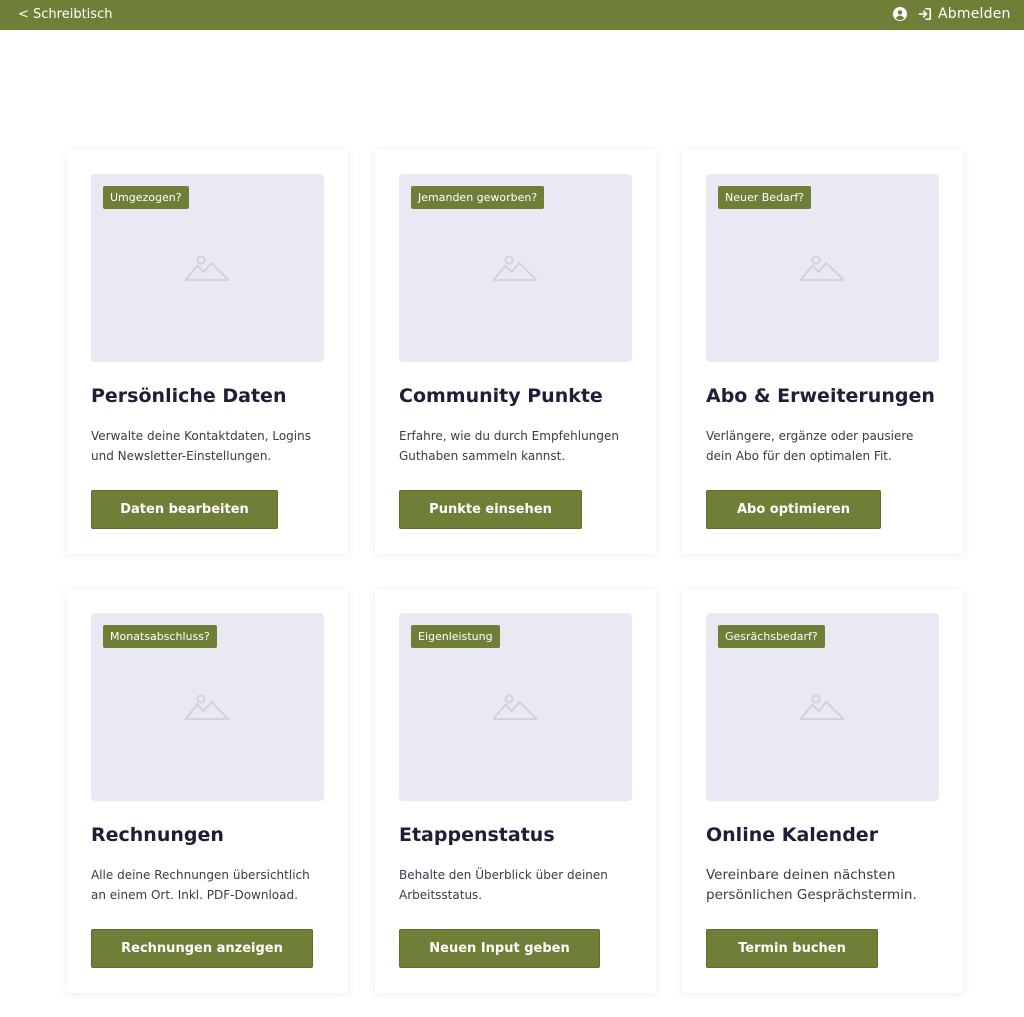 Image resolution: width=1024 pixels, height=1017 pixels. Describe the element at coordinates (771, 636) in the screenshot. I see `card-badge: Gesrächsbedarf?` at that location.